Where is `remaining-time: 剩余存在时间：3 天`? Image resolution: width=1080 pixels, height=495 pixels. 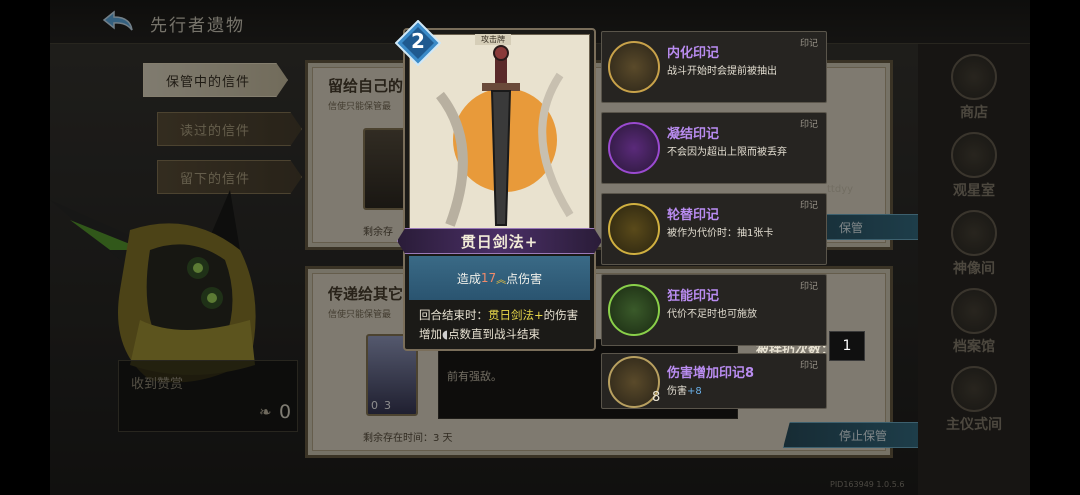 remaining-time: 剩余存在时间：3 天 is located at coordinates (408, 438).